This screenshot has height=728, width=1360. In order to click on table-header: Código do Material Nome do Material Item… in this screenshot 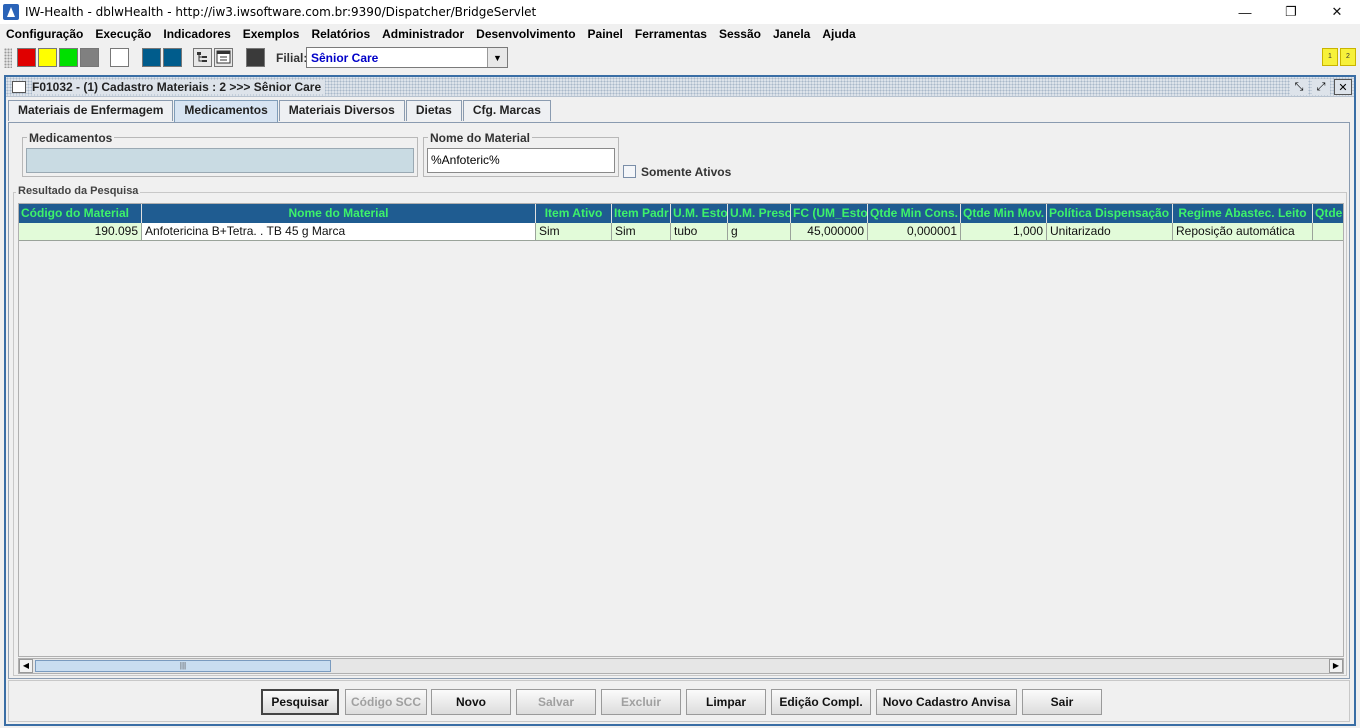, I will do `click(681, 213)`.